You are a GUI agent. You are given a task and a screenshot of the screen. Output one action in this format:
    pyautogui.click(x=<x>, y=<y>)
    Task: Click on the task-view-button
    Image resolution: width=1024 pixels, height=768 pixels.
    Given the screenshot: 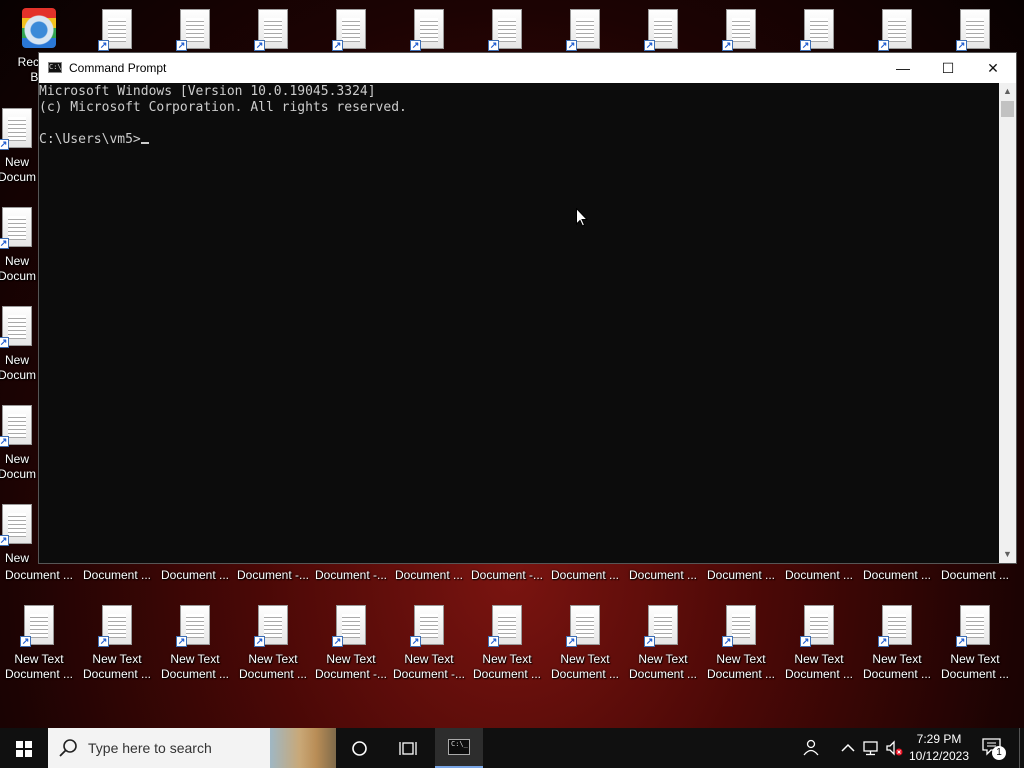 What is the action you would take?
    pyautogui.click(x=408, y=748)
    